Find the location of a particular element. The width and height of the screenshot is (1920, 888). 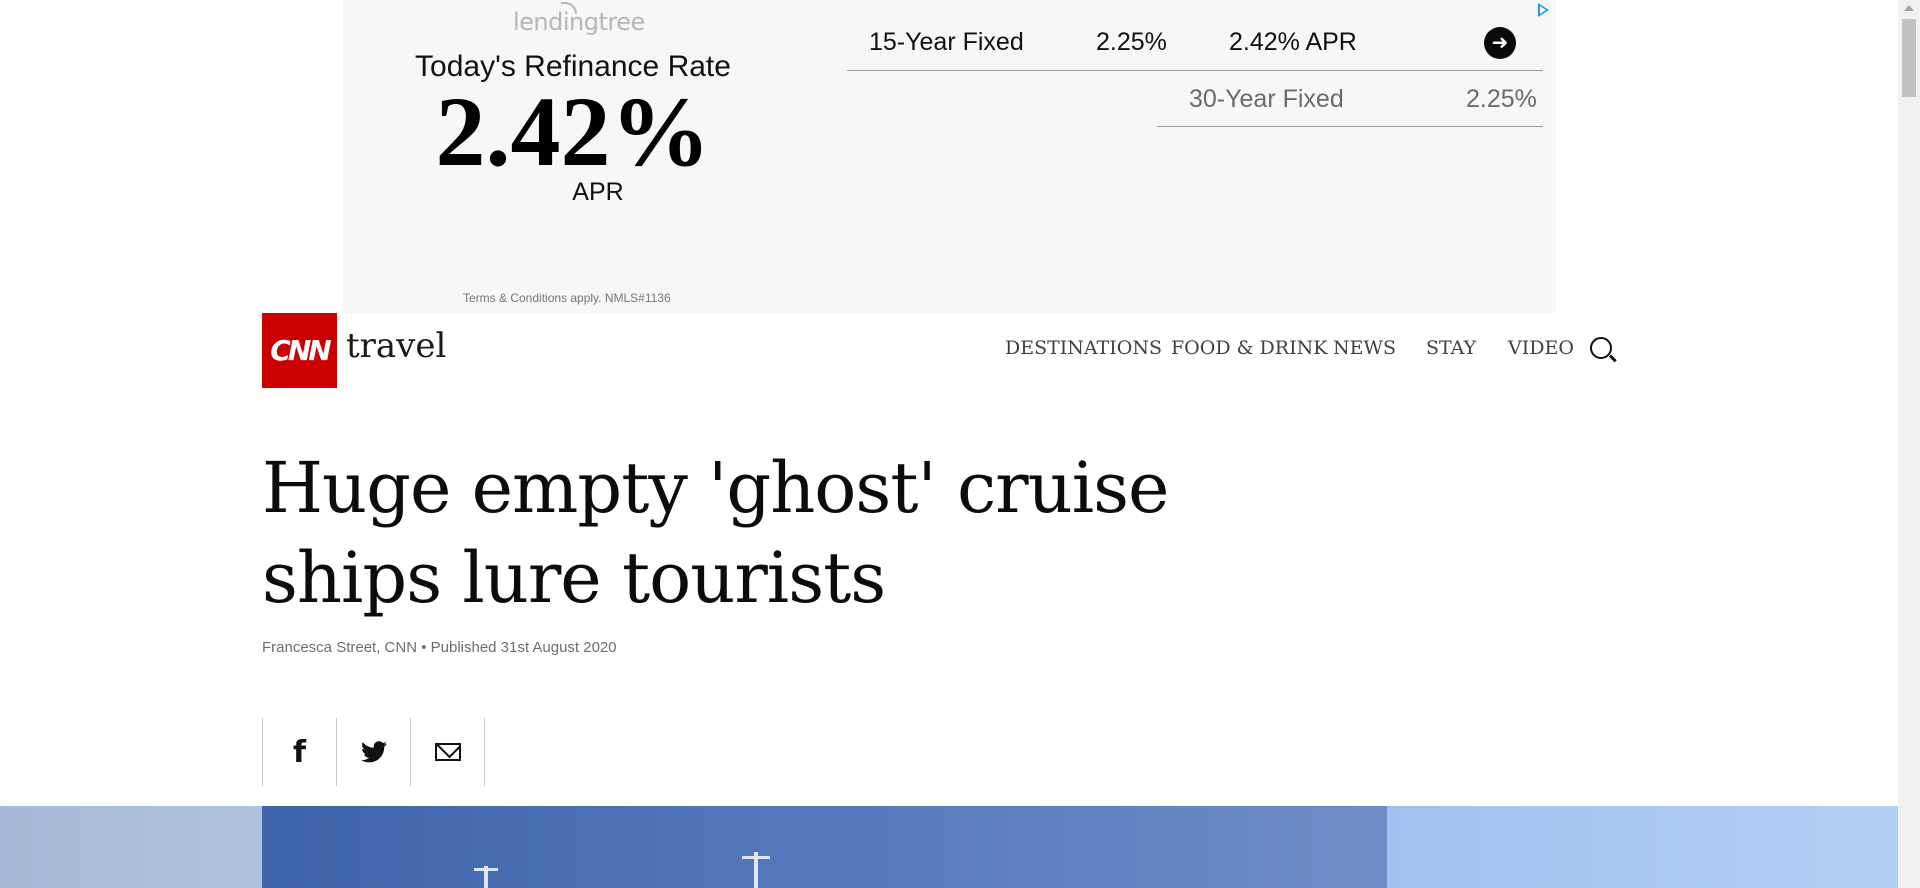

share-facebook-button: f is located at coordinates (299, 752).